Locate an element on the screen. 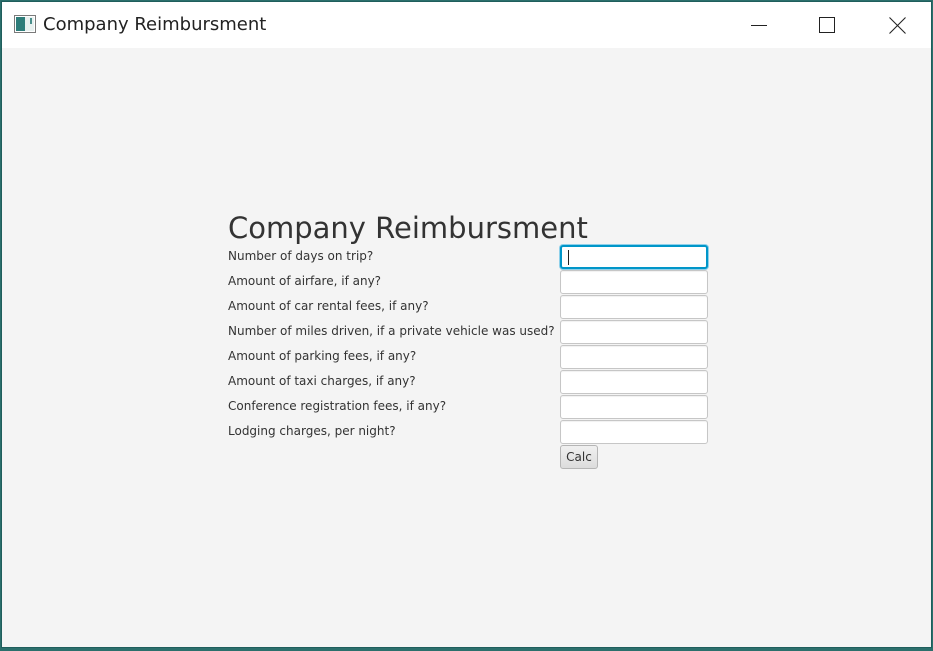  parking-input is located at coordinates (634, 357).